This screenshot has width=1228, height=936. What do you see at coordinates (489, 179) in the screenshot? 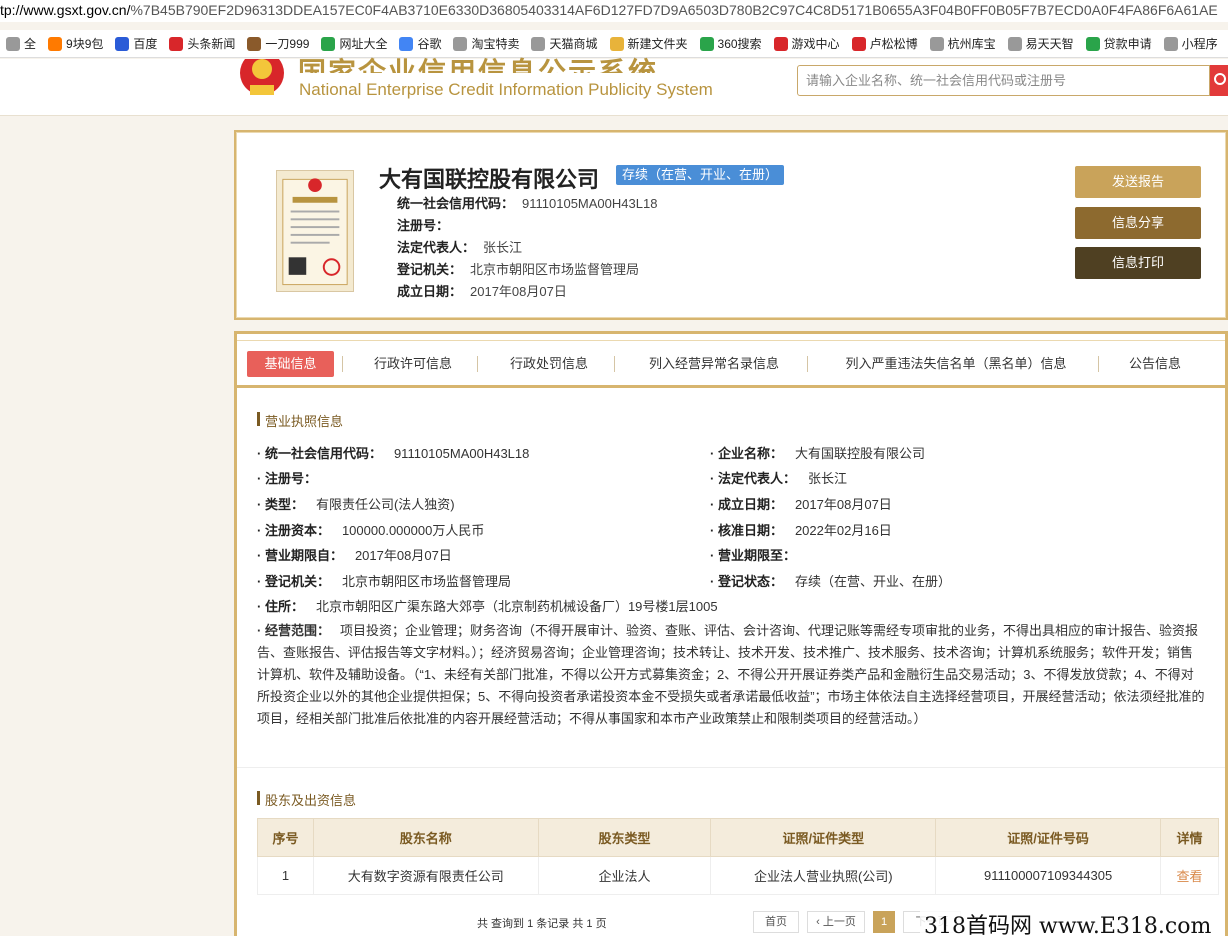
I see `company-name: 大有国联控股有限公司` at bounding box center [489, 179].